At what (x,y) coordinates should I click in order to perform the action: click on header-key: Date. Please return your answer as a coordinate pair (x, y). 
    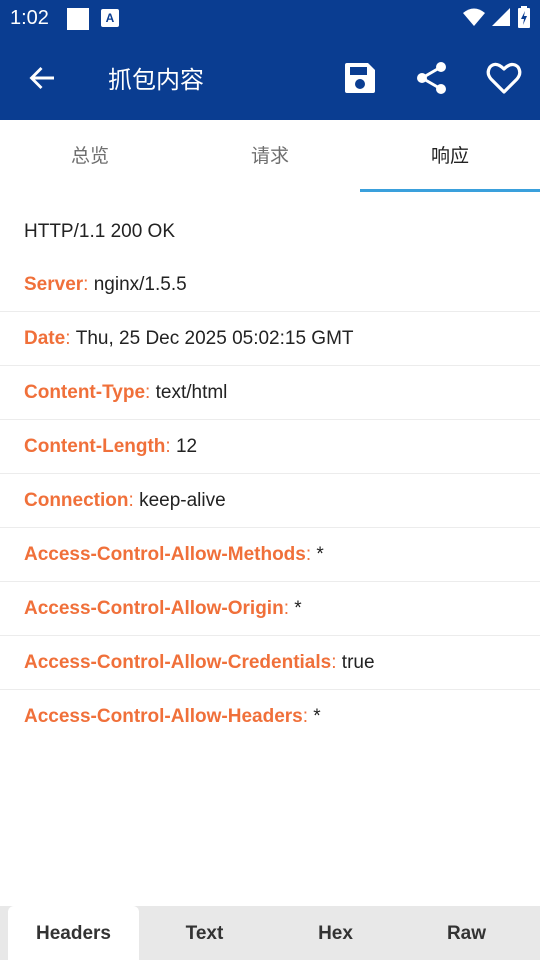
    Looking at the image, I should click on (45, 338).